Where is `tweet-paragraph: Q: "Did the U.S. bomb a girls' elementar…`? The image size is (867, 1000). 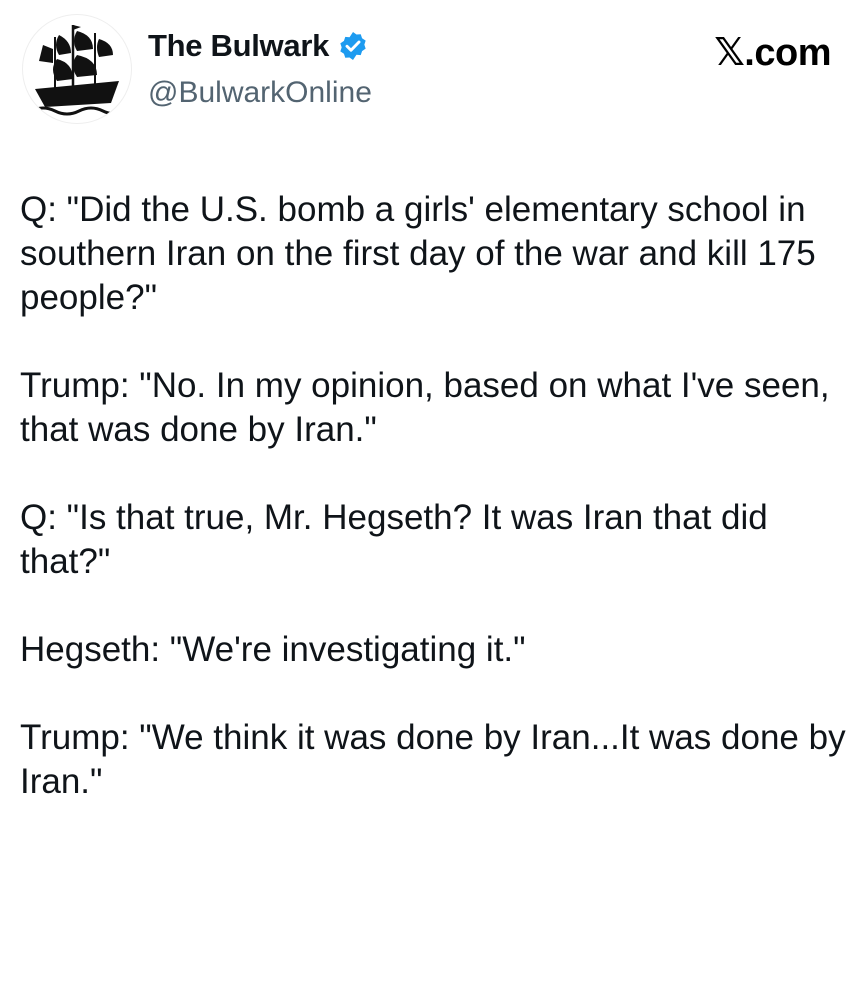 tweet-paragraph: Q: "Did the U.S. bomb a girls' elementar… is located at coordinates (418, 253).